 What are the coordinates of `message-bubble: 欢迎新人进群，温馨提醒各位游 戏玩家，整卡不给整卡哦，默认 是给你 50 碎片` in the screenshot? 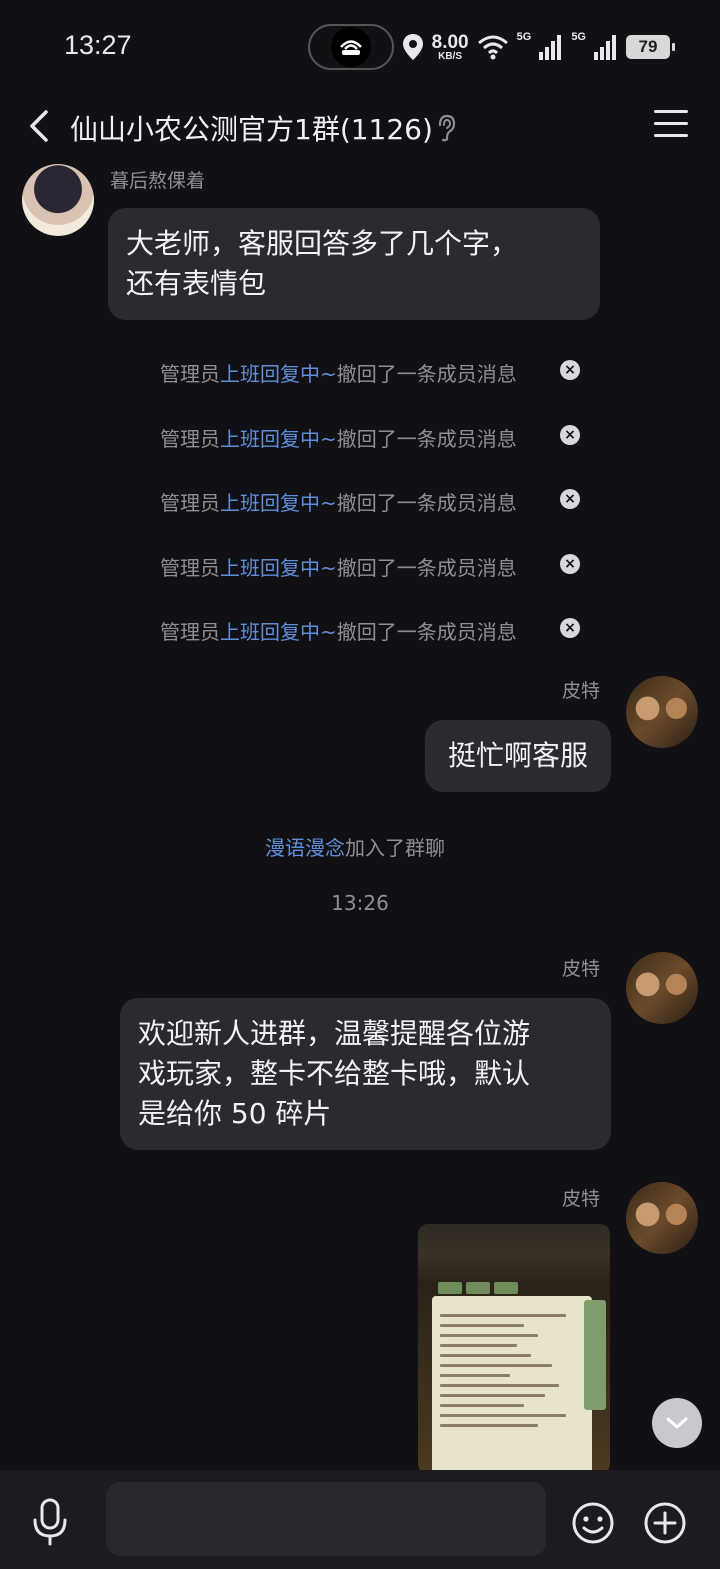 It's located at (365, 1074).